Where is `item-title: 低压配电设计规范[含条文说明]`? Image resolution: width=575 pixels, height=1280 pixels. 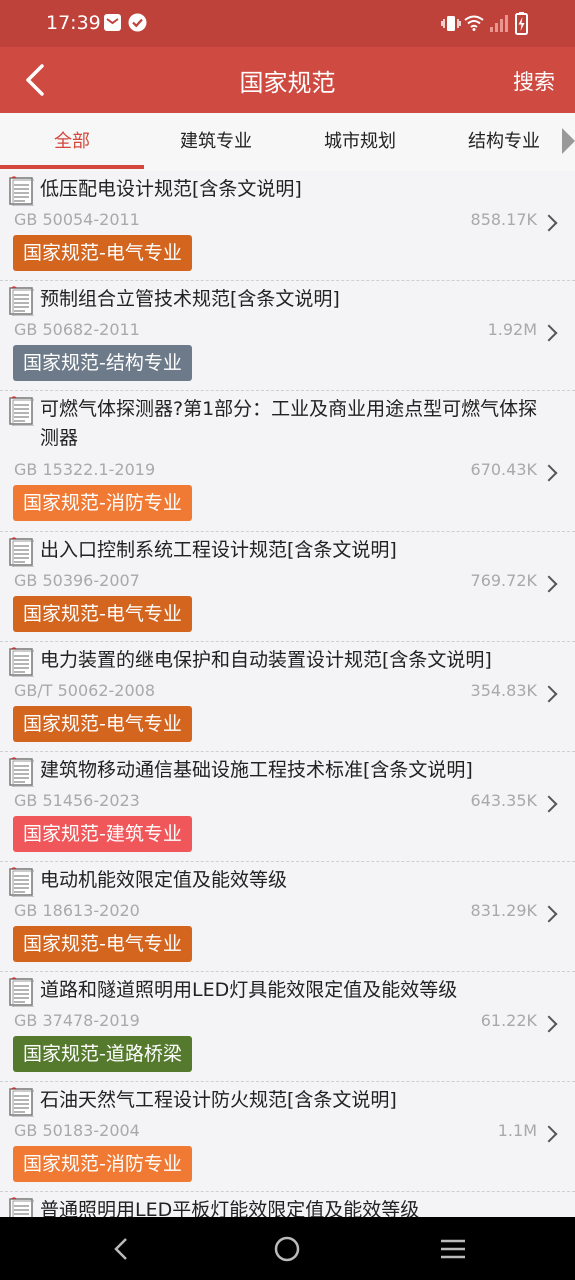
item-title: 低压配电设计规范[含条文说明] is located at coordinates (171, 189).